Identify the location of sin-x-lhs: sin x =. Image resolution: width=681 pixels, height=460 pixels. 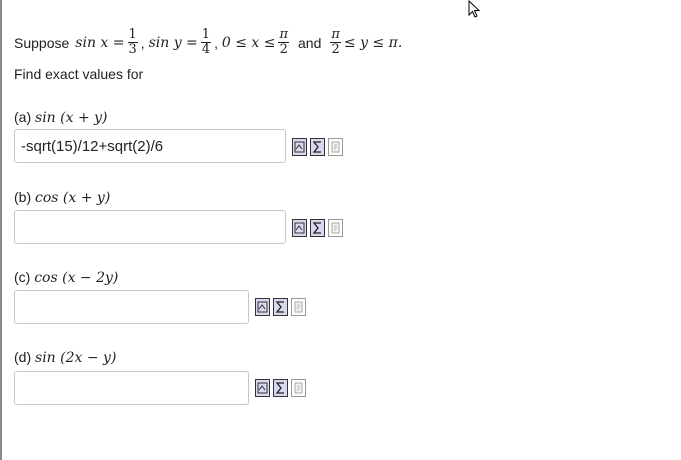
(100, 42).